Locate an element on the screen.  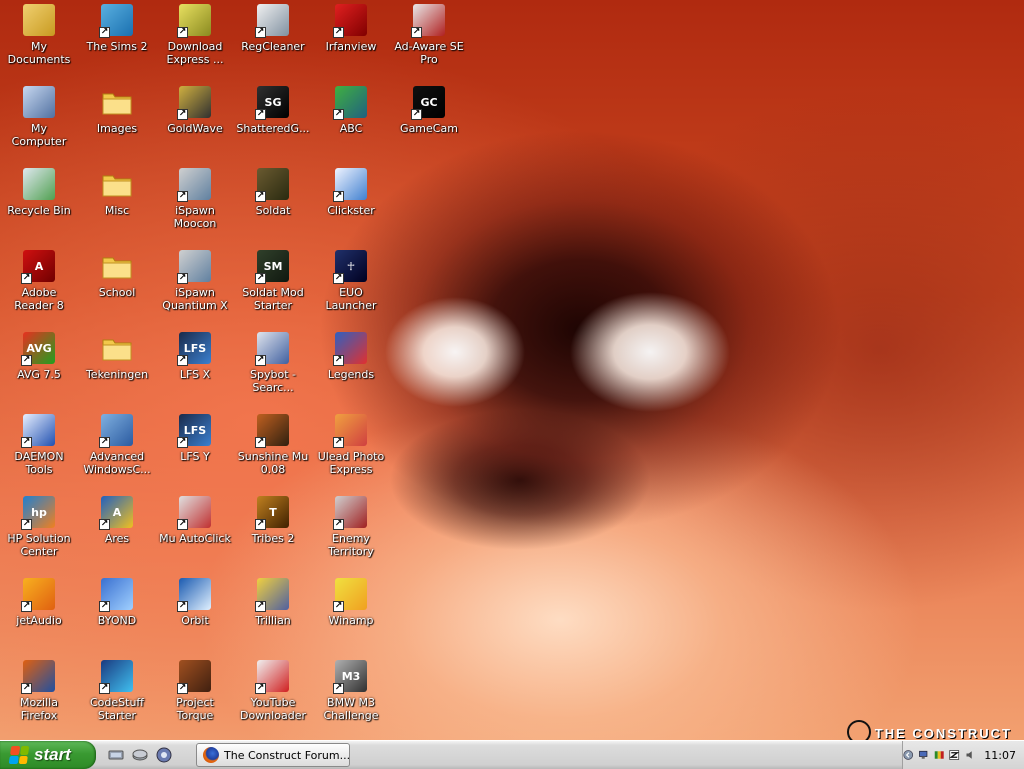
desktop-icon-regcleaner: ↗ RegCleaner is located at coordinates (273, 28).